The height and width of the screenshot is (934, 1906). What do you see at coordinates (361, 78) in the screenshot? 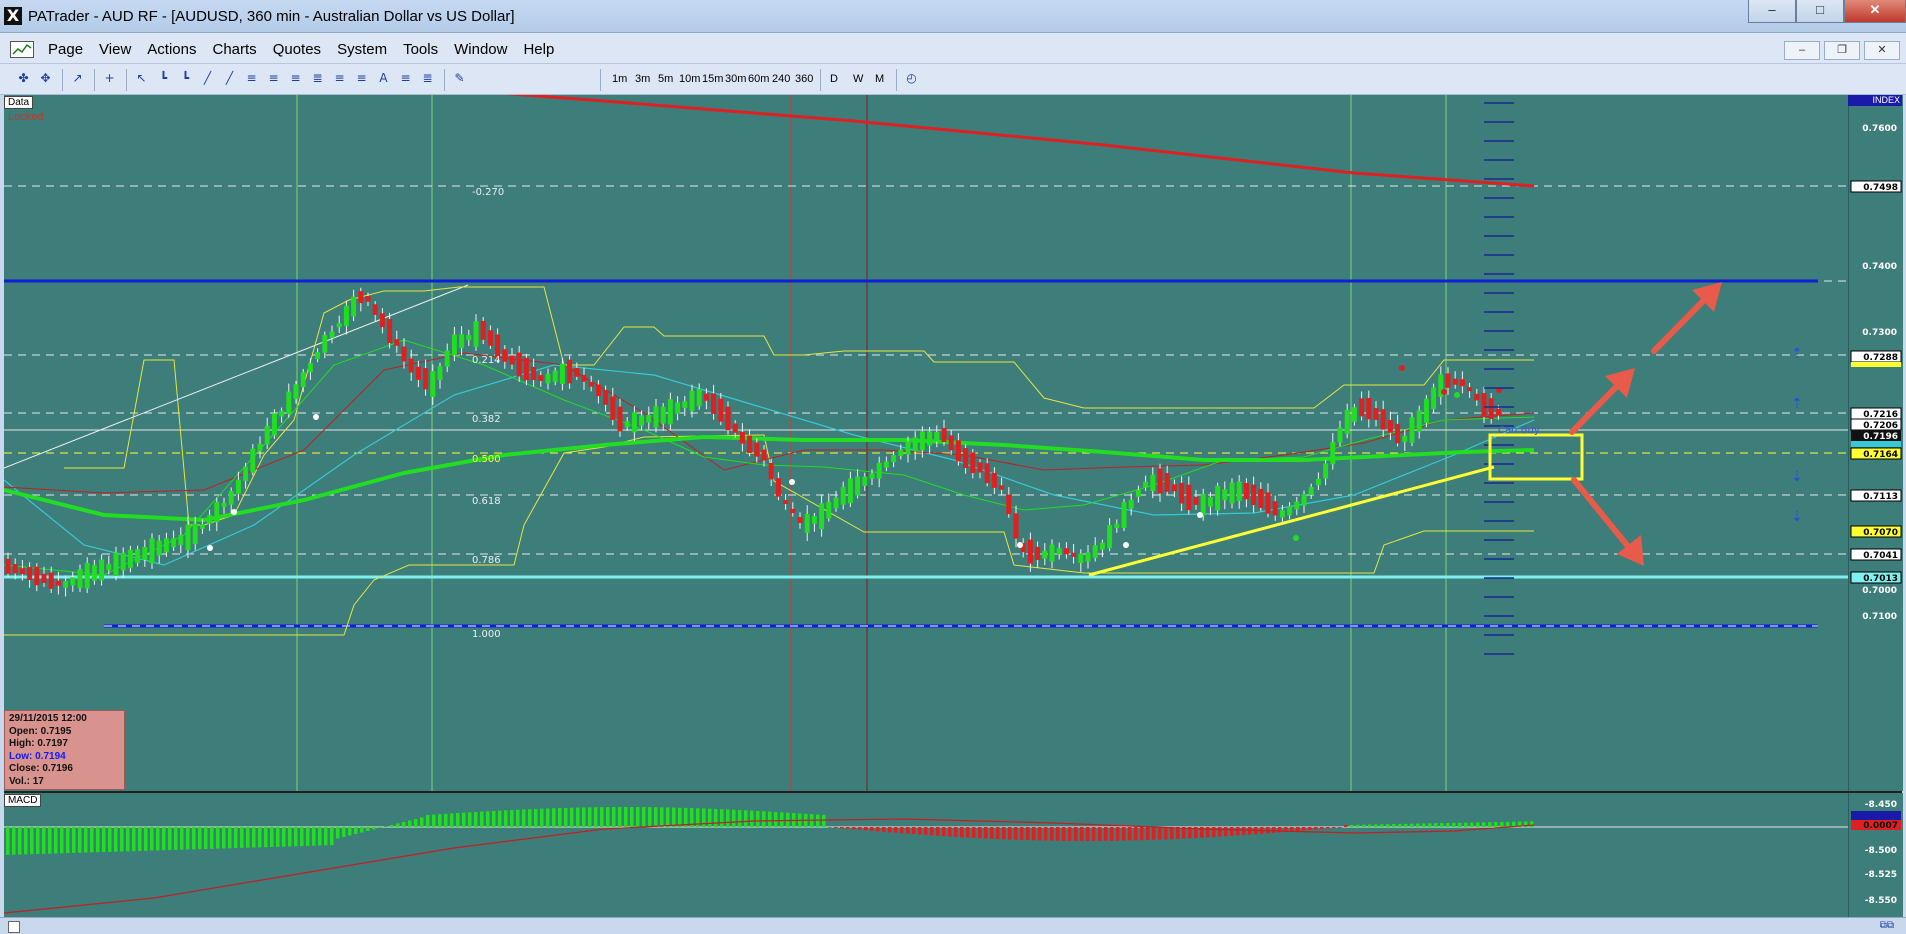
I see `fib-time-icon: ≡` at bounding box center [361, 78].